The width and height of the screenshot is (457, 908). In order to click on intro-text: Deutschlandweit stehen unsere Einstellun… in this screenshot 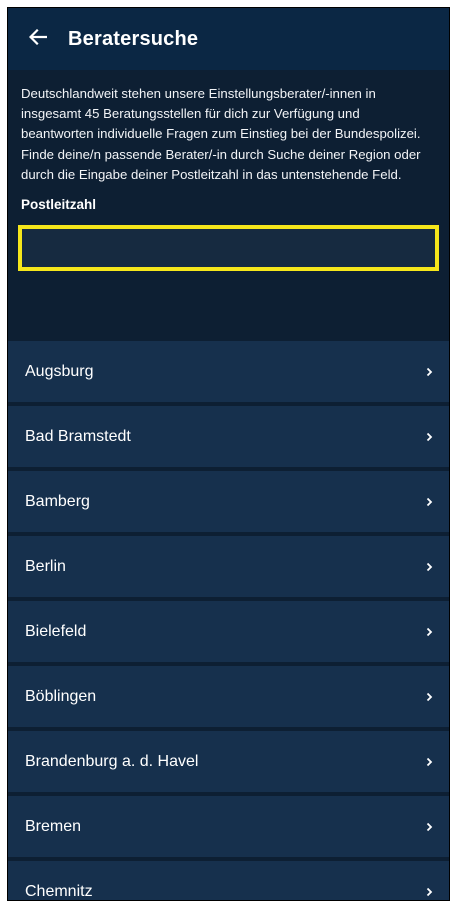, I will do `click(221, 134)`.